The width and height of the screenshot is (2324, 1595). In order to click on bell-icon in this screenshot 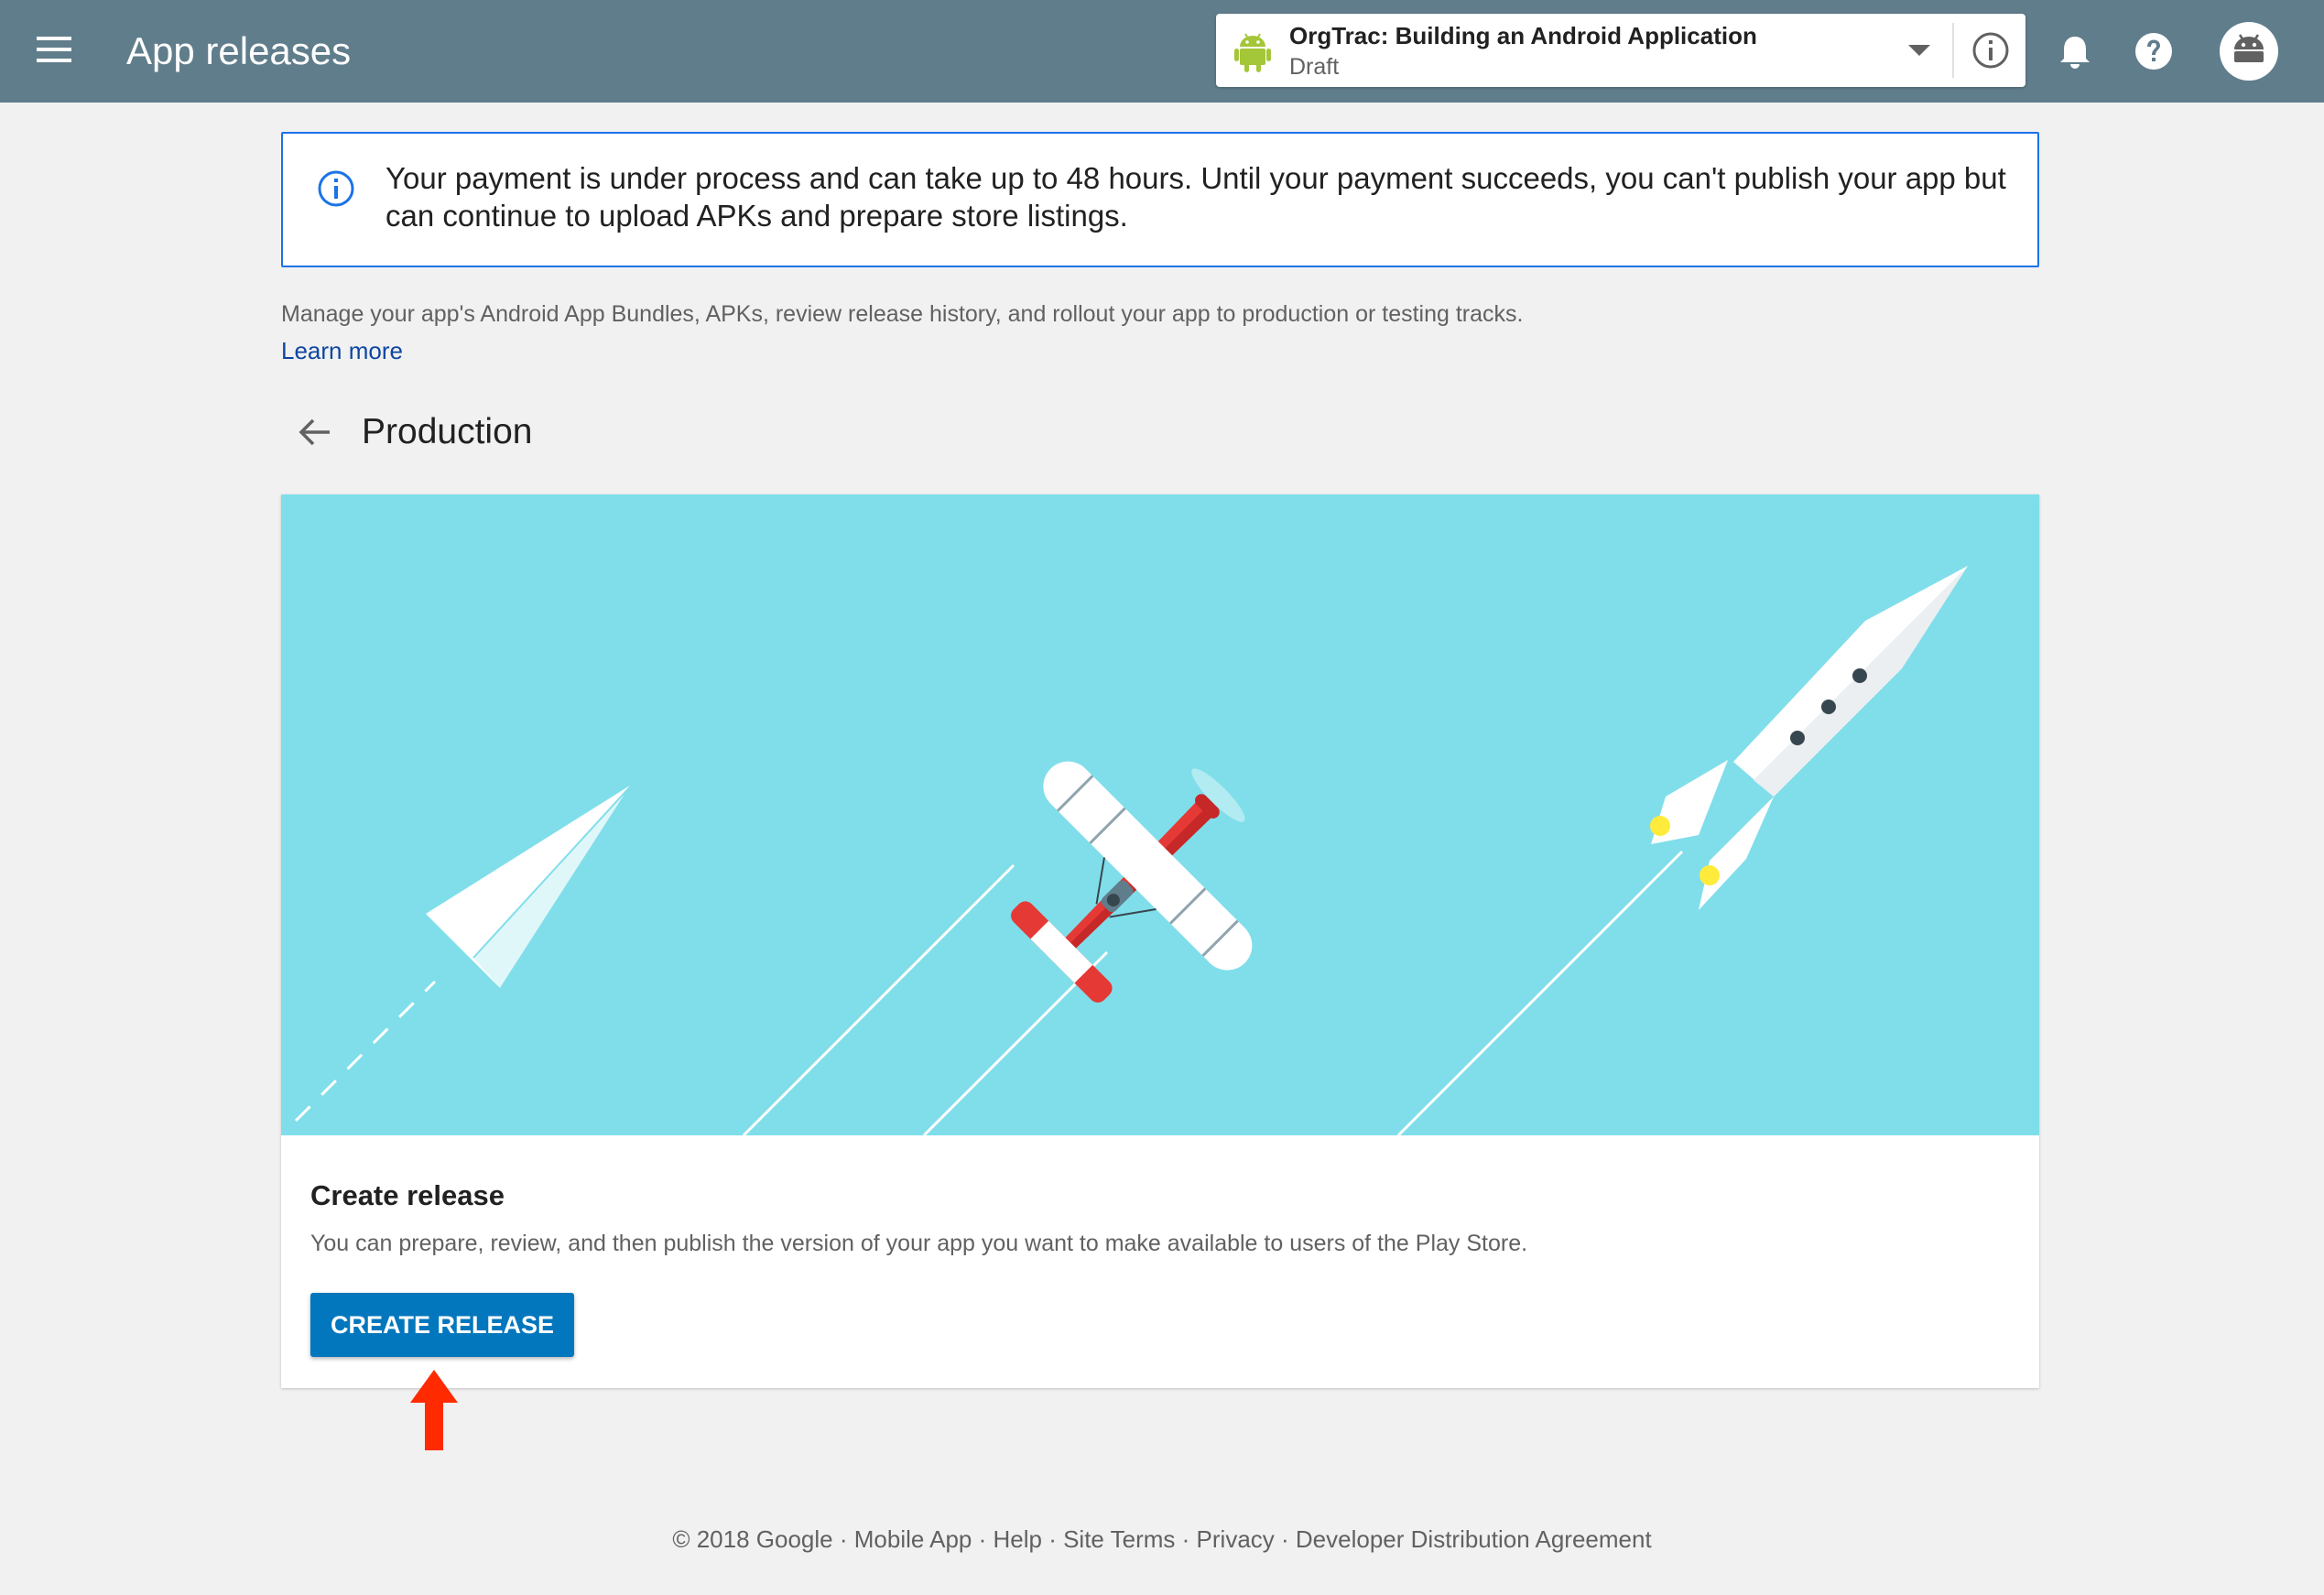, I will do `click(2075, 51)`.